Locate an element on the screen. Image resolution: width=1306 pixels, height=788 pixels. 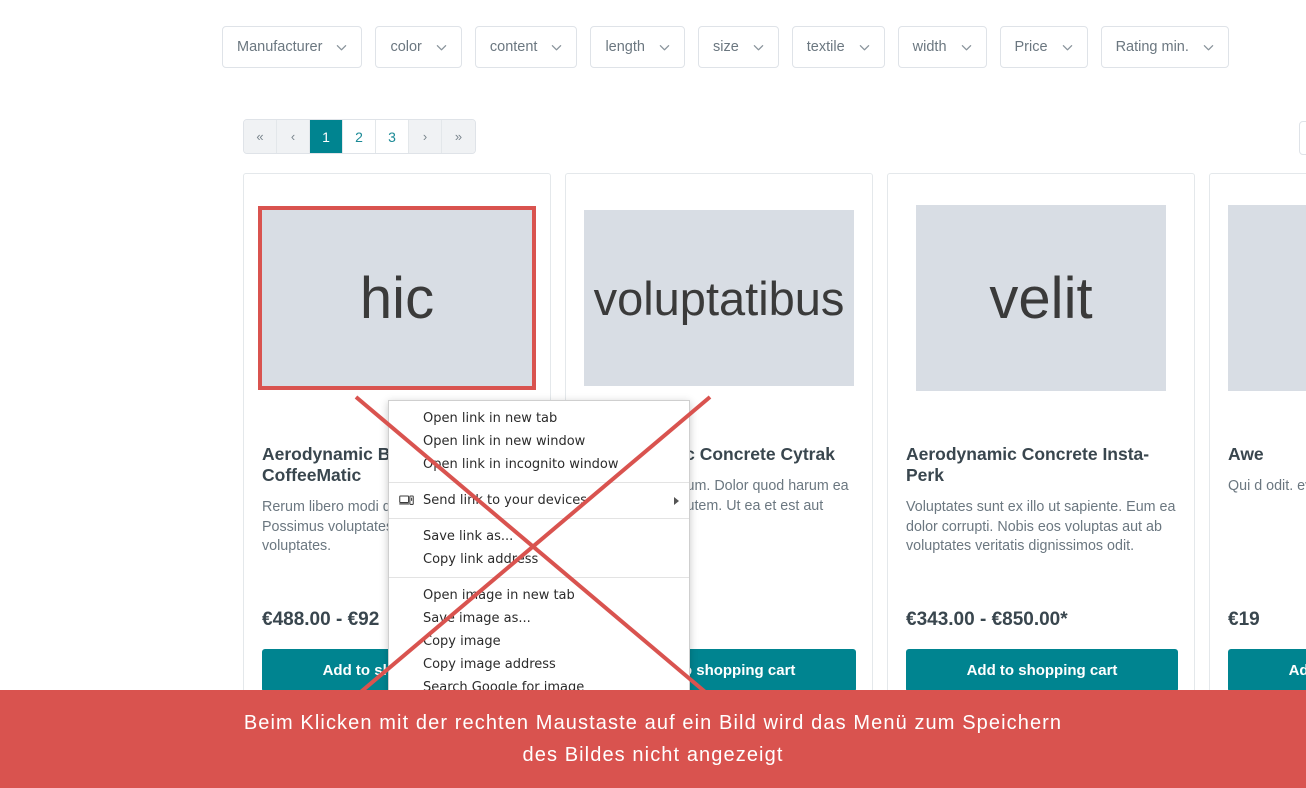
filter-label: length is located at coordinates (625, 47).